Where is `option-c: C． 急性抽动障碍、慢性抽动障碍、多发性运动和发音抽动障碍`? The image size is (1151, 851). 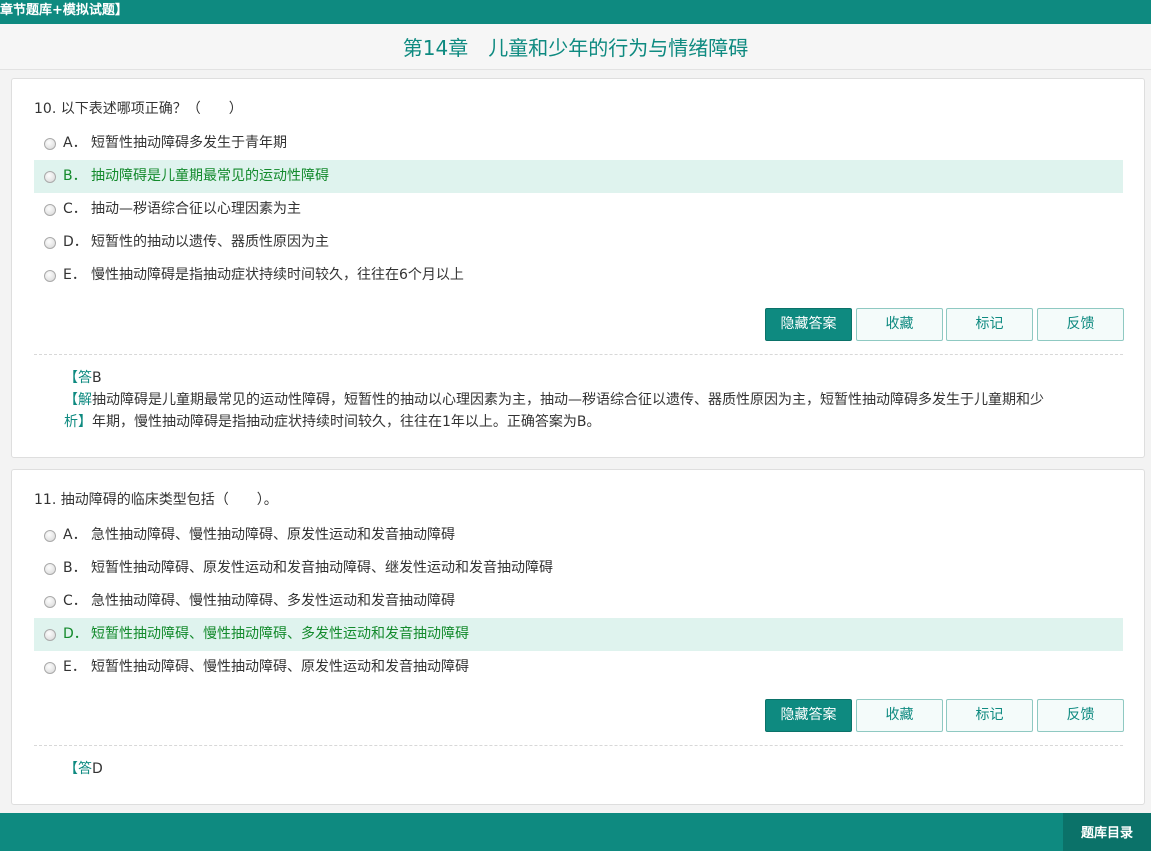 option-c: C． 急性抽动障碍、慢性抽动障碍、多发性运动和发音抽动障碍 is located at coordinates (578, 601).